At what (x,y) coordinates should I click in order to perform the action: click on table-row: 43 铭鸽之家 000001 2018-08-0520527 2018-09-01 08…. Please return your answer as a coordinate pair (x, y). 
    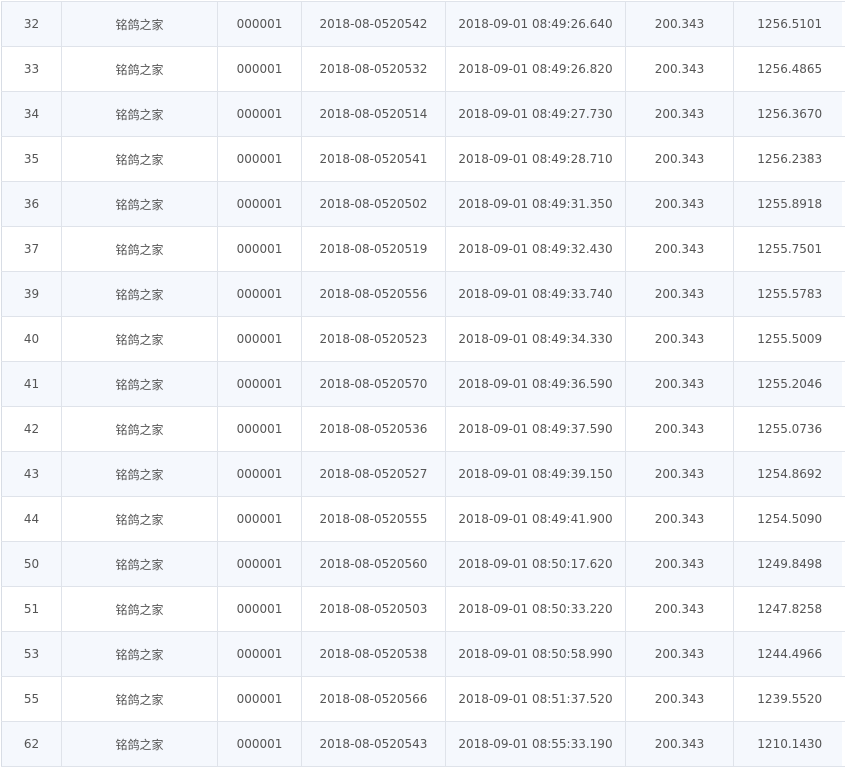
    Looking at the image, I should click on (423, 474).